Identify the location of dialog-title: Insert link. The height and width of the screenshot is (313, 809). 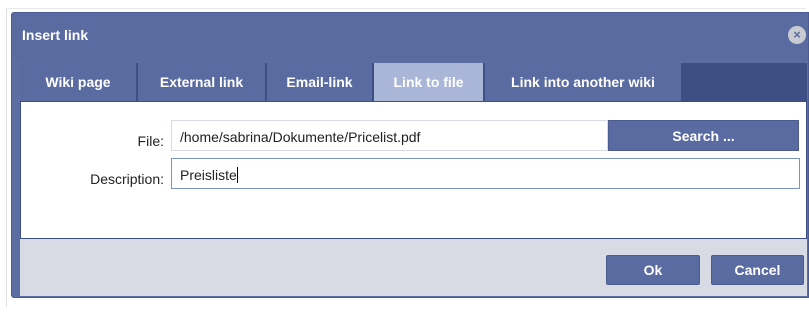
(55, 35).